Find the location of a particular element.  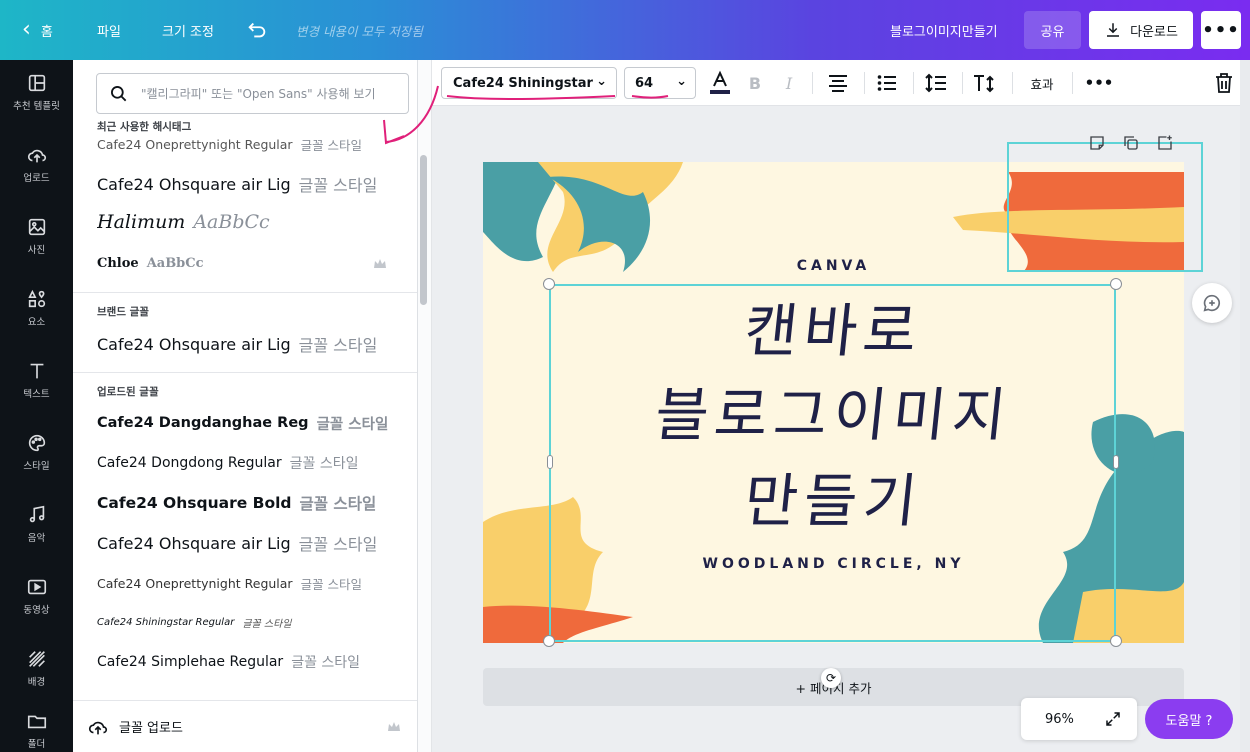

rotate-handle: ⟳ is located at coordinates (831, 678).